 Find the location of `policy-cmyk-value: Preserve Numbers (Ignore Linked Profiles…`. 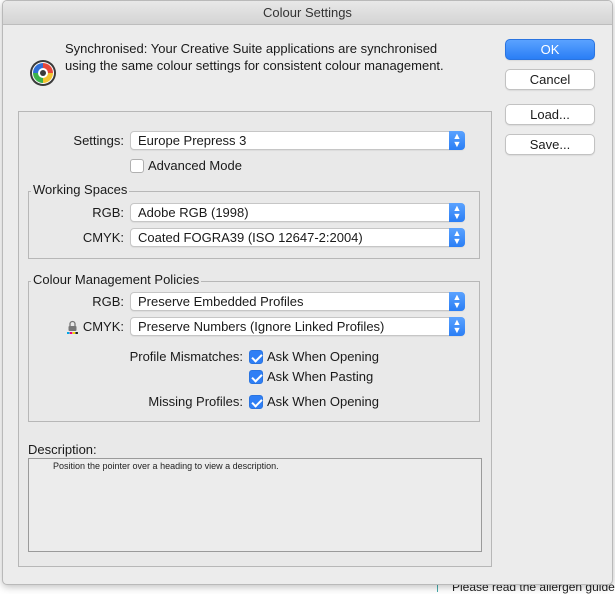

policy-cmyk-value: Preserve Numbers (Ignore Linked Profiles… is located at coordinates (261, 326).